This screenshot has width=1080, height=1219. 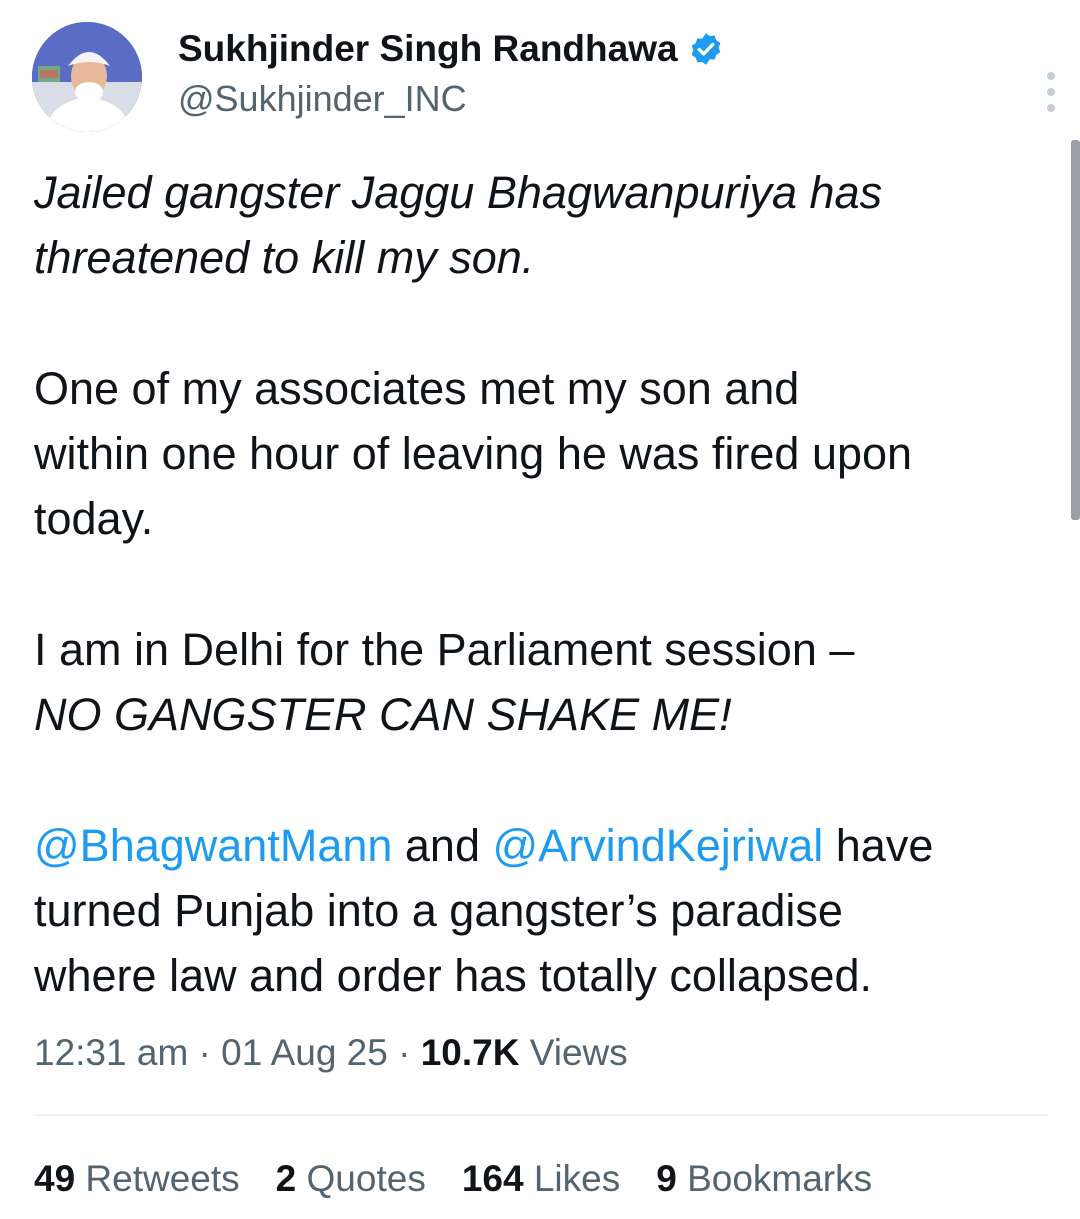 What do you see at coordinates (55, 1178) in the screenshot?
I see `stat-count: 49` at bounding box center [55, 1178].